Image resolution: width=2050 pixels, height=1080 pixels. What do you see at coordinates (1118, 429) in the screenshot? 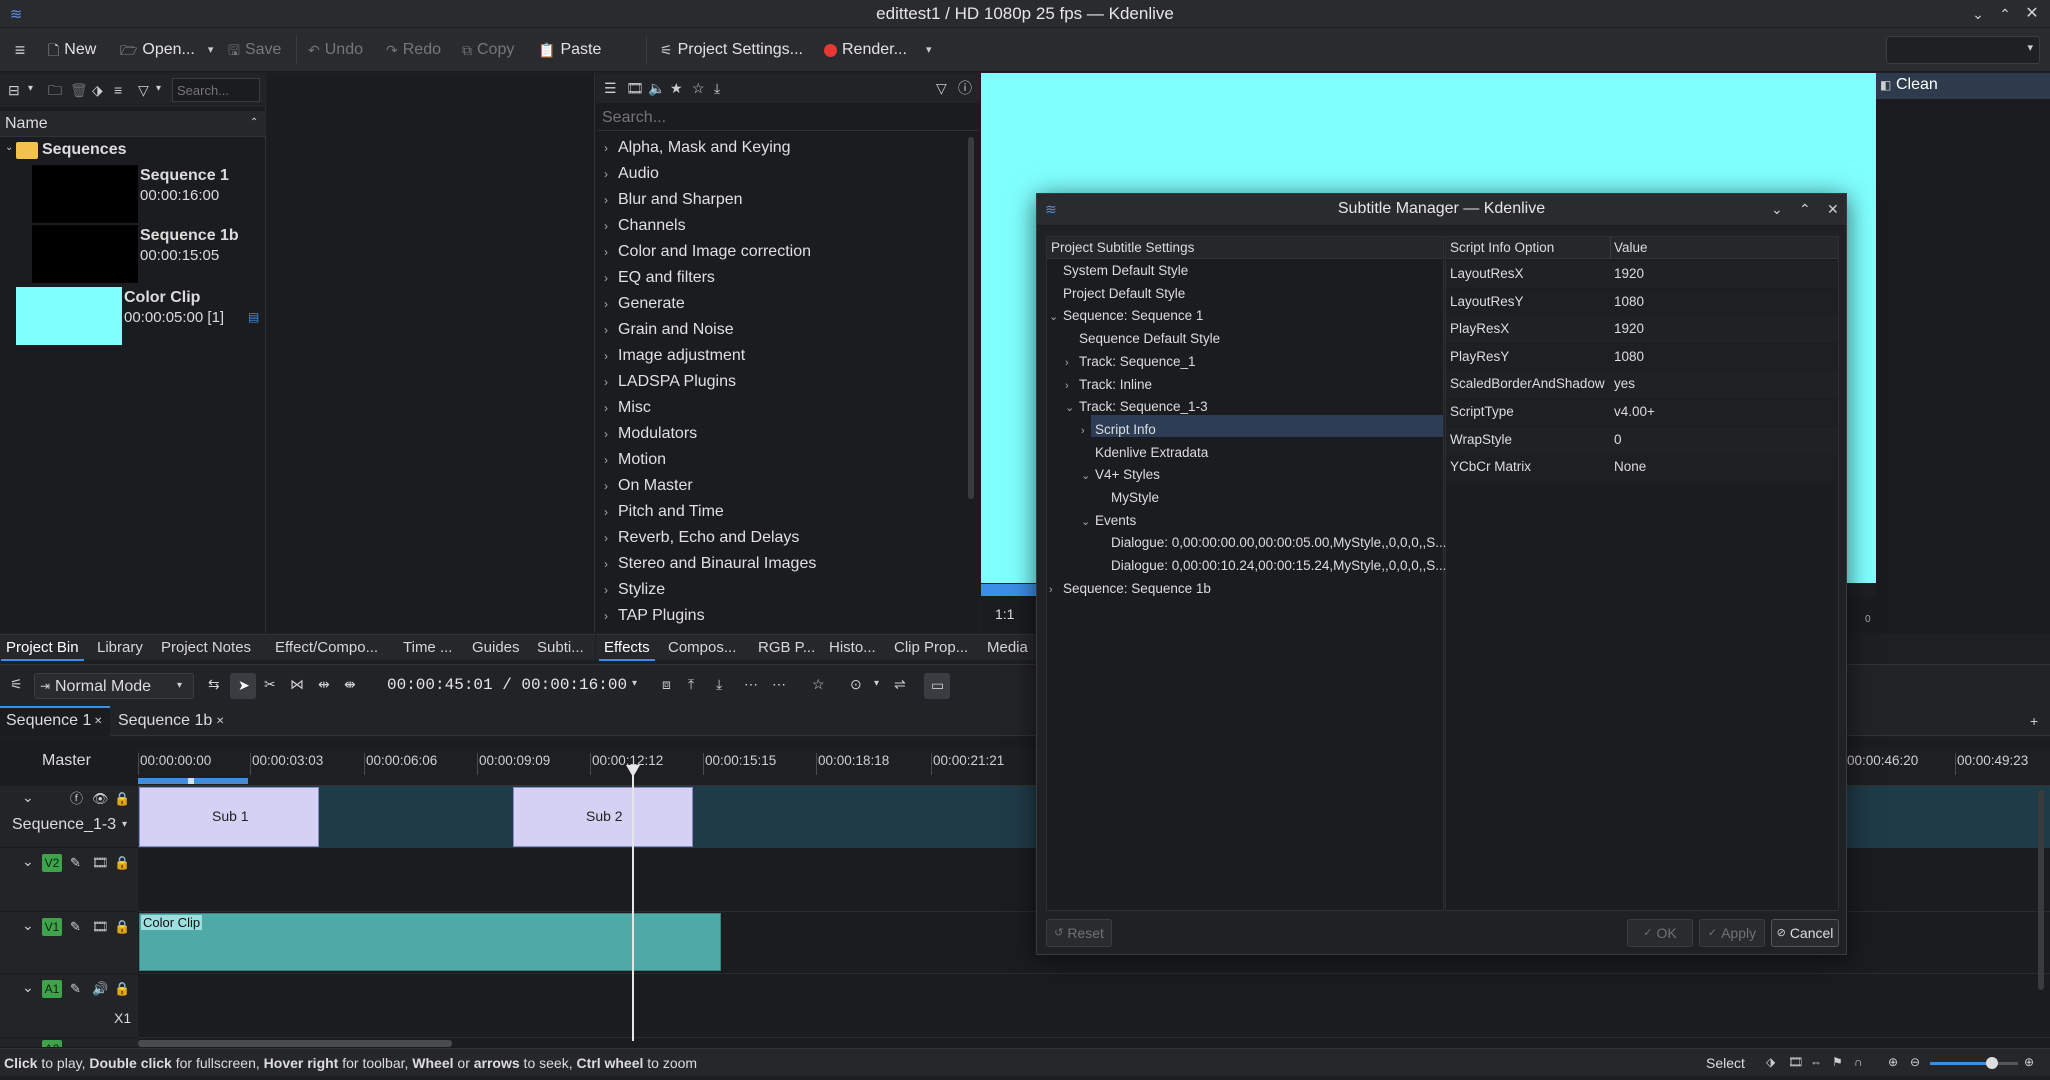
I see `tree-item: › Script Info` at bounding box center [1118, 429].